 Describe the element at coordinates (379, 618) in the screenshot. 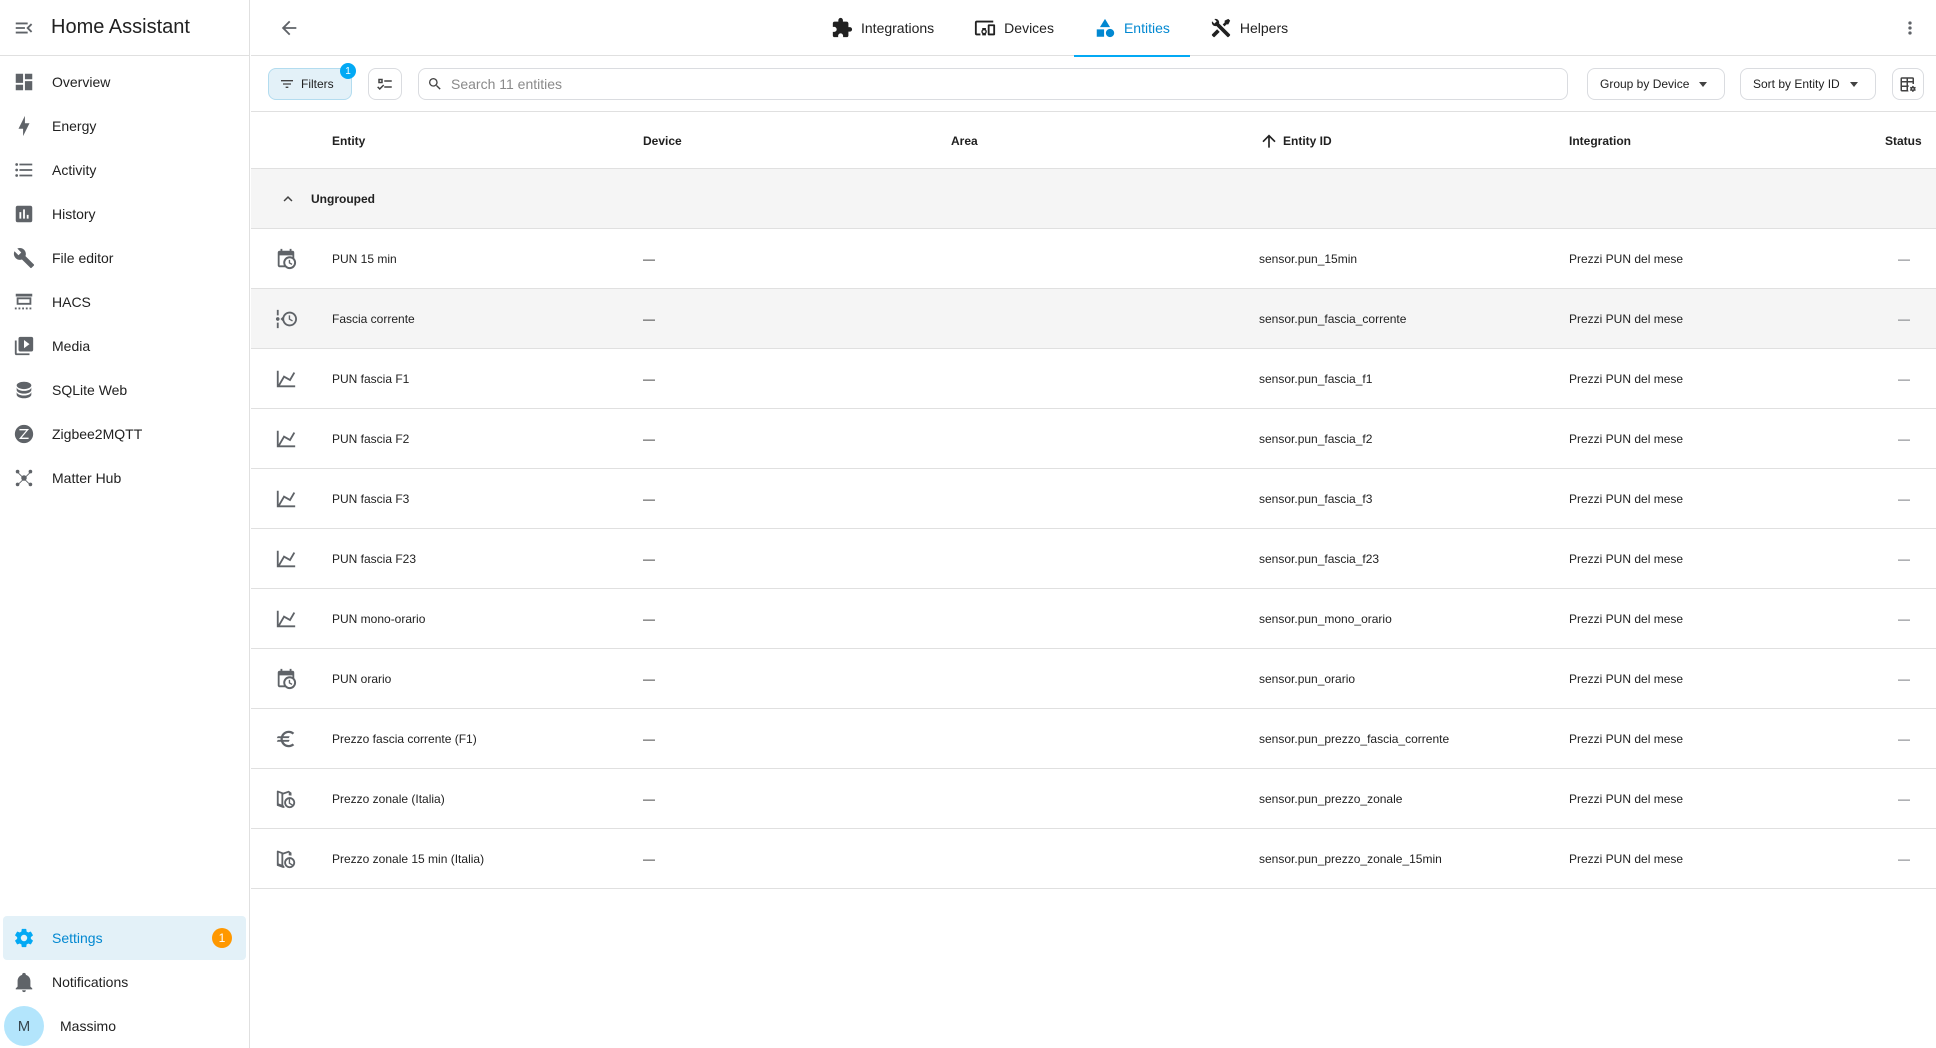

I see `entity-name: PUN mono-orario` at that location.